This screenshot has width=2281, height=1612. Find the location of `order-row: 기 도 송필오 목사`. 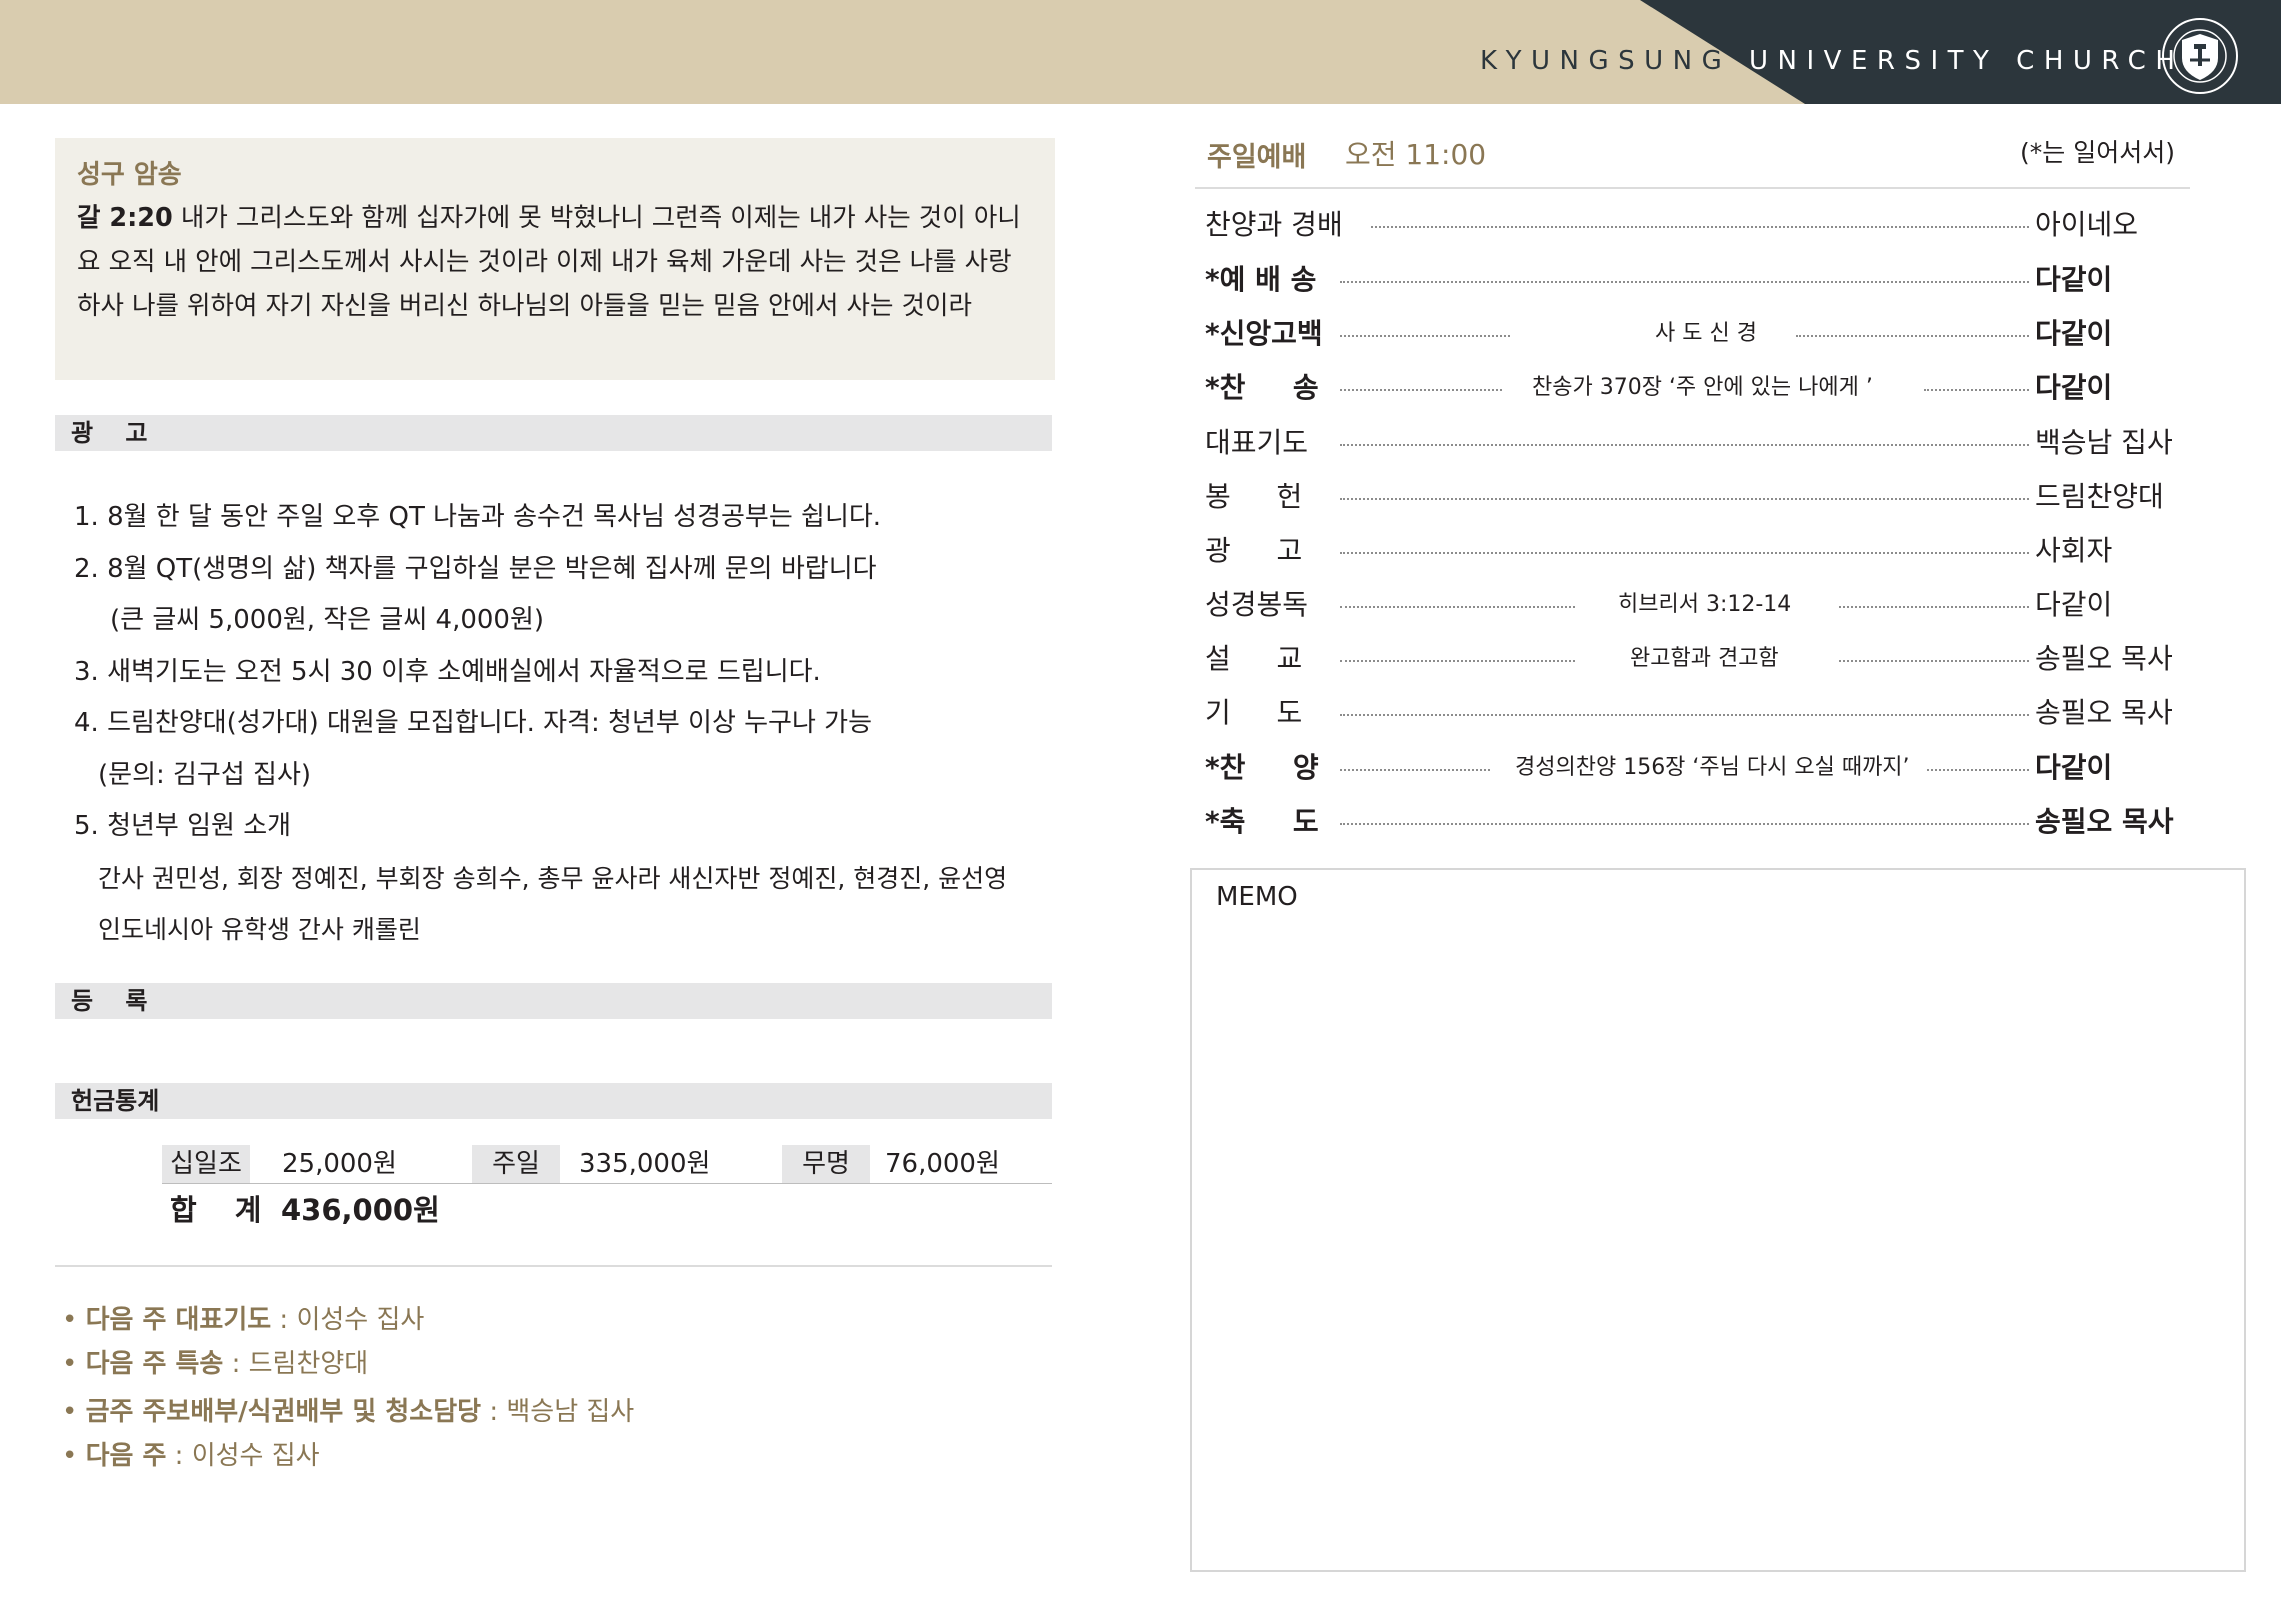

order-row: 기 도 송필오 목사 is located at coordinates (1695, 713).